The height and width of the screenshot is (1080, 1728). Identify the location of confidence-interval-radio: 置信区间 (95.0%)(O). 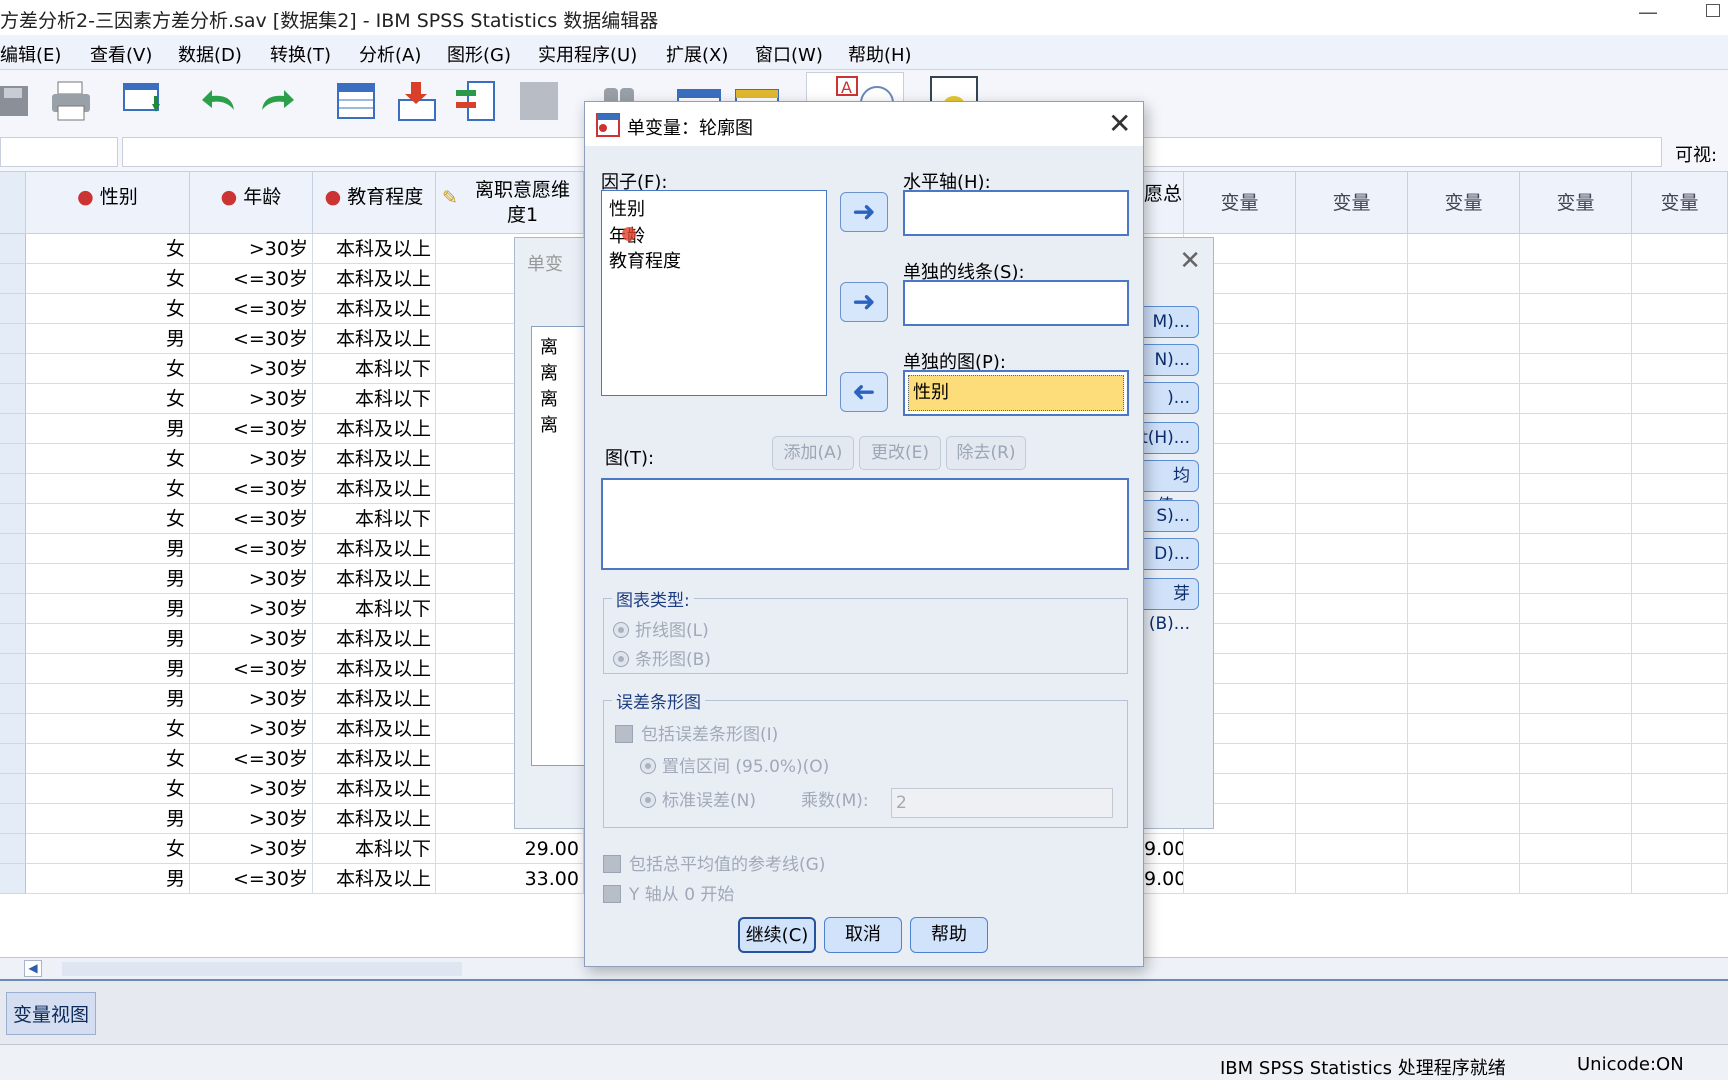
(734, 764).